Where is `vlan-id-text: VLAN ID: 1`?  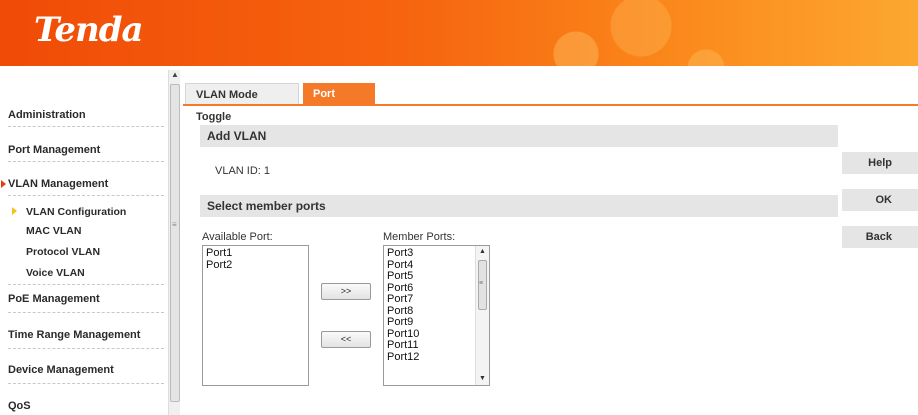 vlan-id-text: VLAN ID: 1 is located at coordinates (243, 171).